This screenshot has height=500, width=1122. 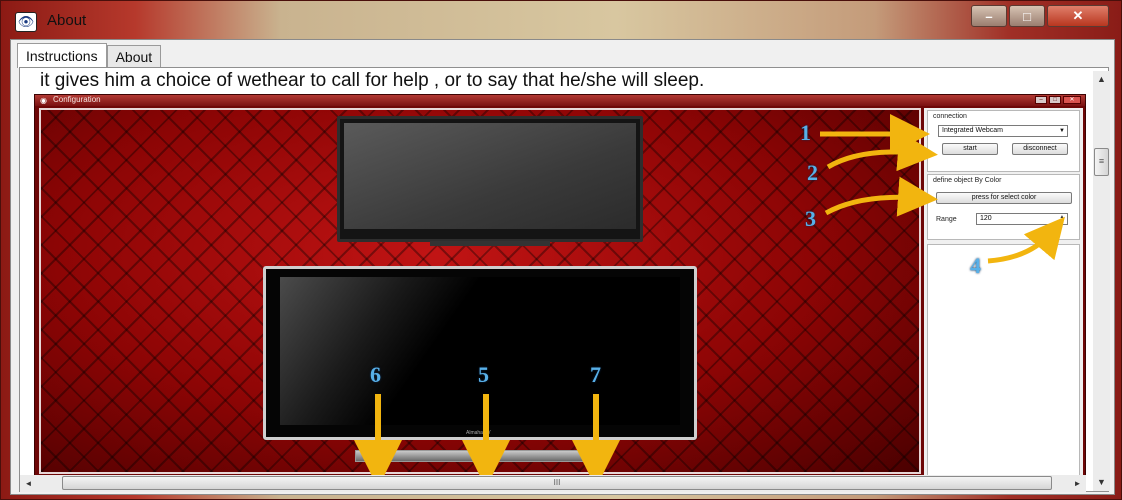 I want to click on annotation-number-7: 7, so click(x=595, y=374).